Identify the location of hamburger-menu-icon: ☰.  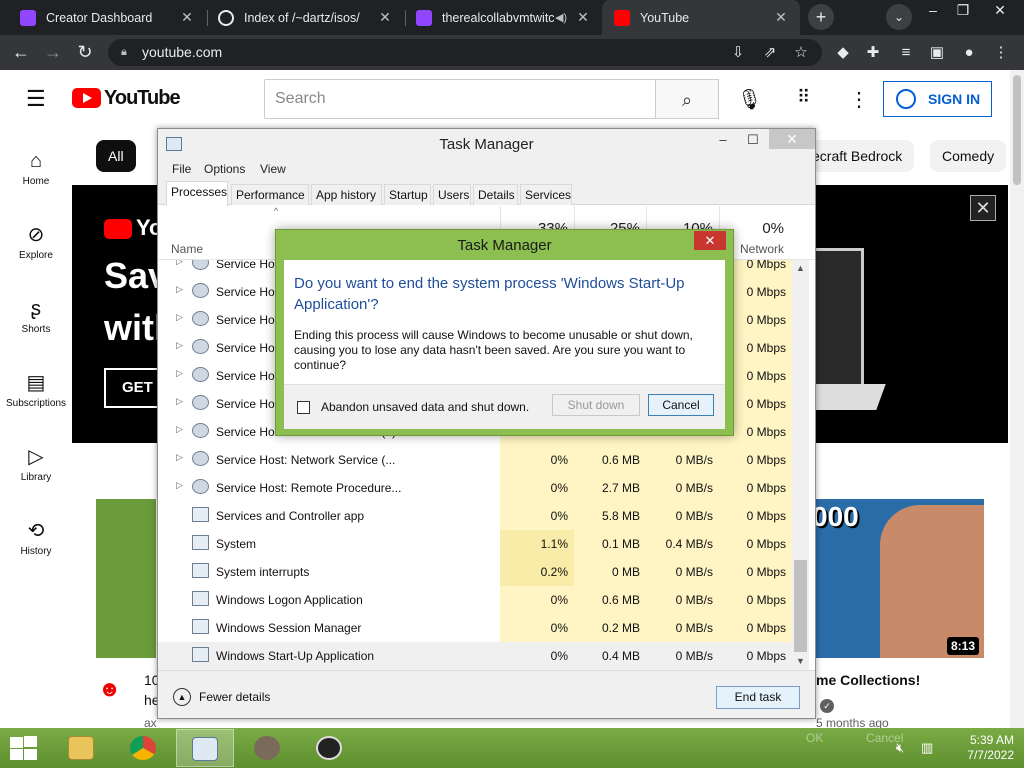
(36, 99).